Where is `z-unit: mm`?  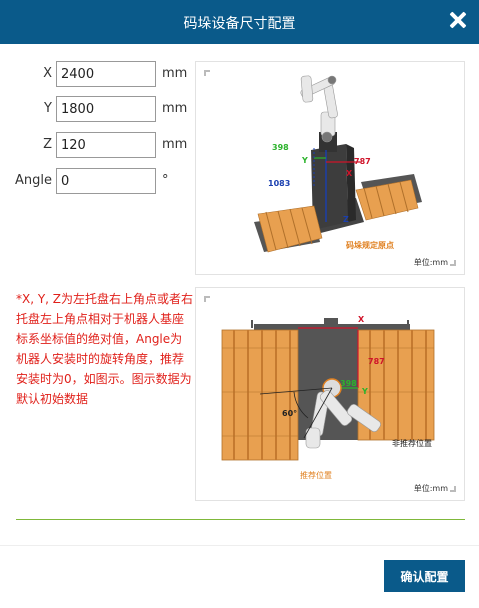 z-unit: mm is located at coordinates (175, 144).